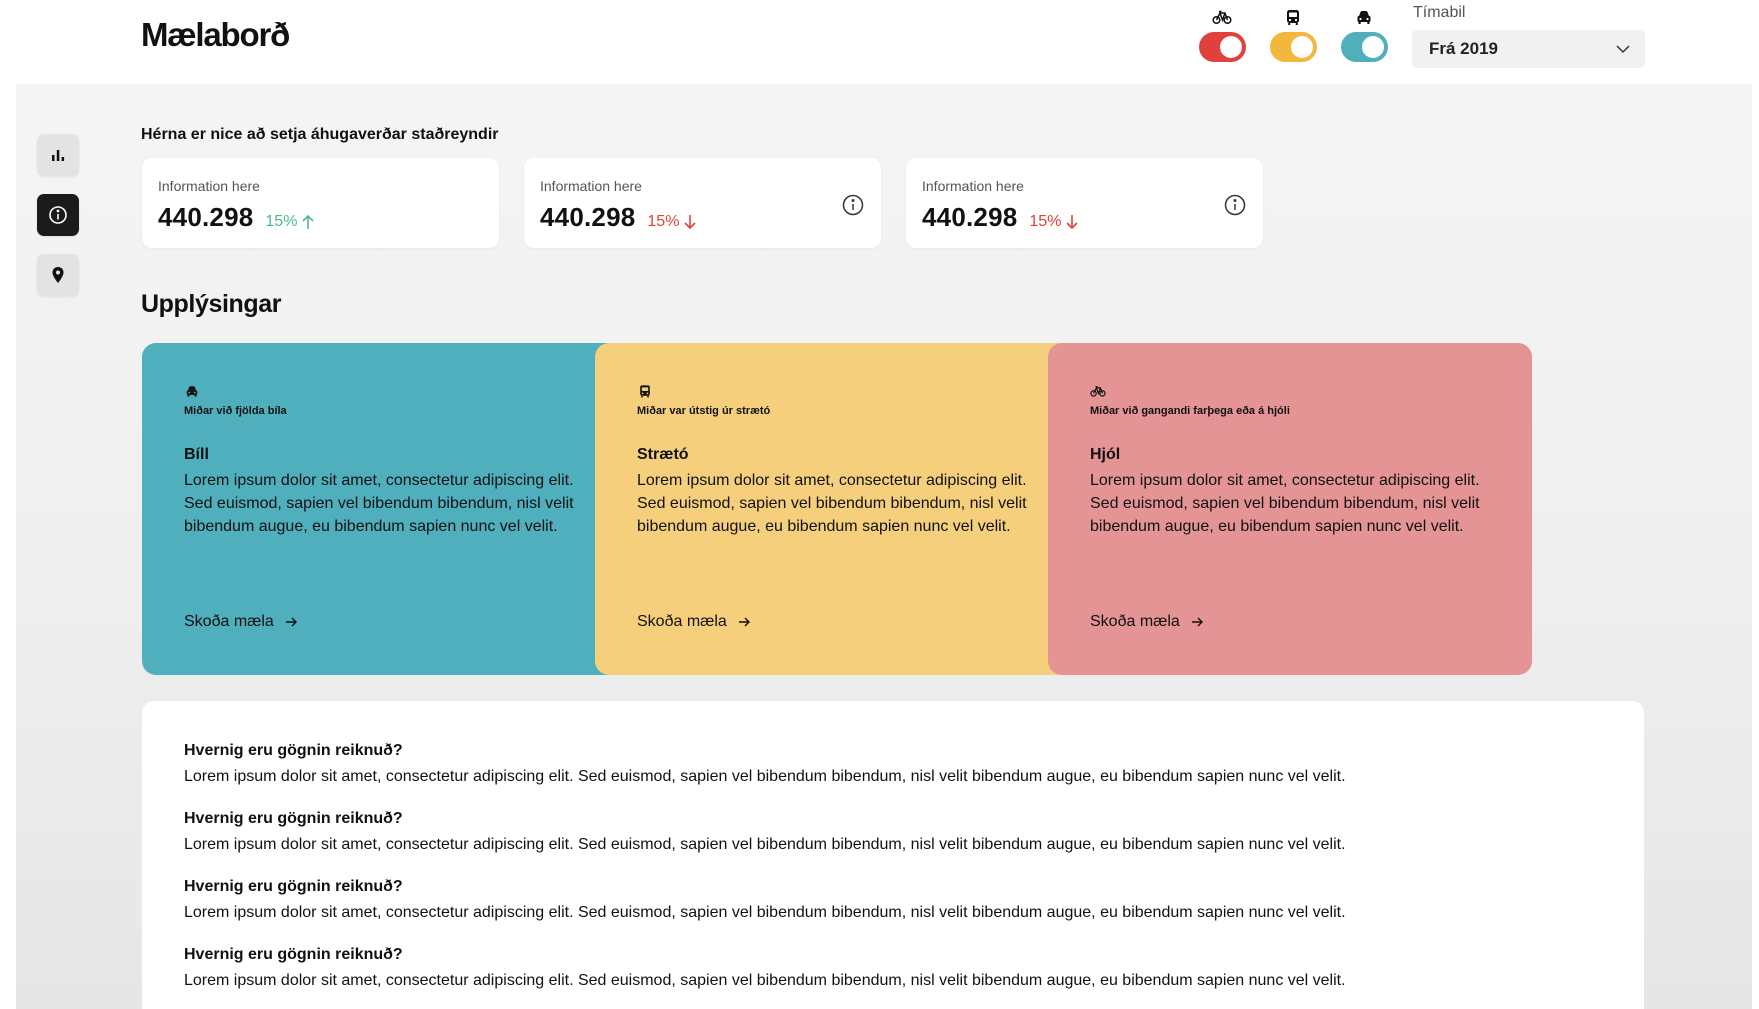 The height and width of the screenshot is (1009, 1759). What do you see at coordinates (196, 454) in the screenshot?
I see `card-title: Bíll` at bounding box center [196, 454].